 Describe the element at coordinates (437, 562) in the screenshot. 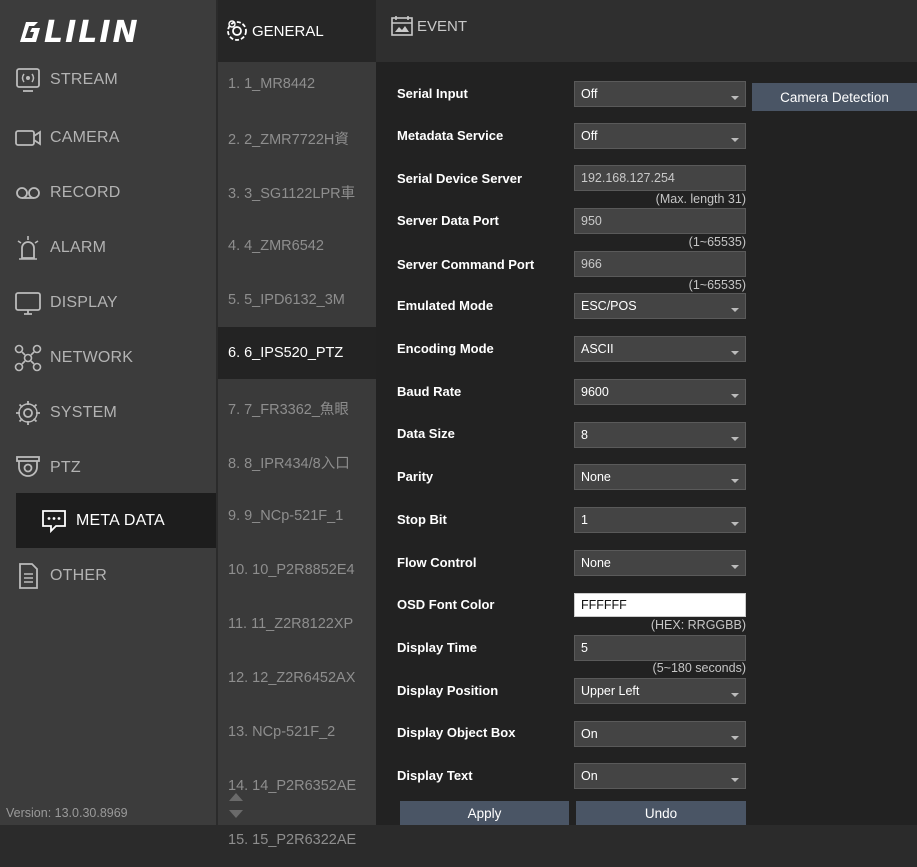

I see `flow-control-label: Flow Control` at that location.